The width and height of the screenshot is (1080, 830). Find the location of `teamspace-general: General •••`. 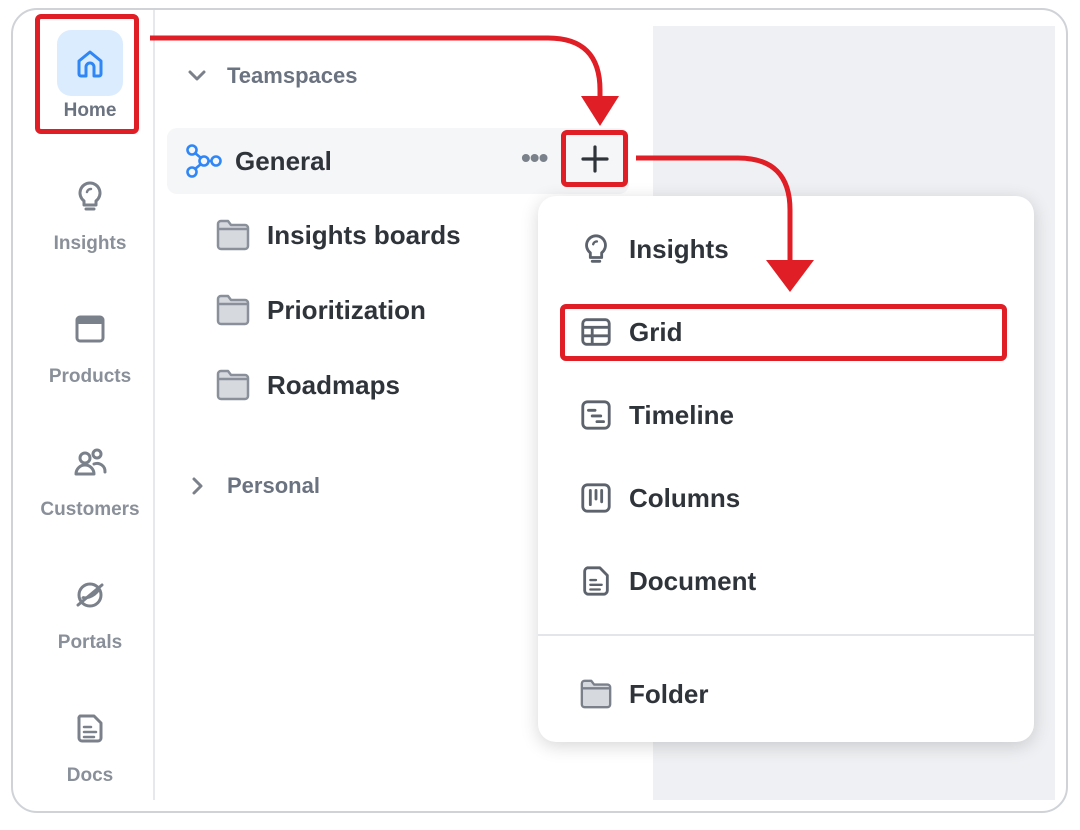

teamspace-general: General ••• is located at coordinates (398, 161).